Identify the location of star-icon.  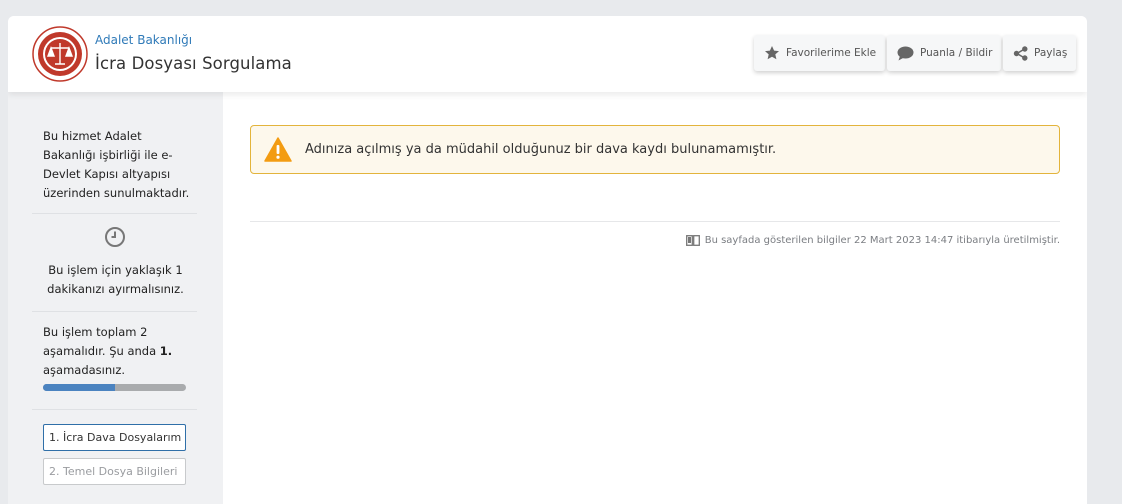
(772, 53).